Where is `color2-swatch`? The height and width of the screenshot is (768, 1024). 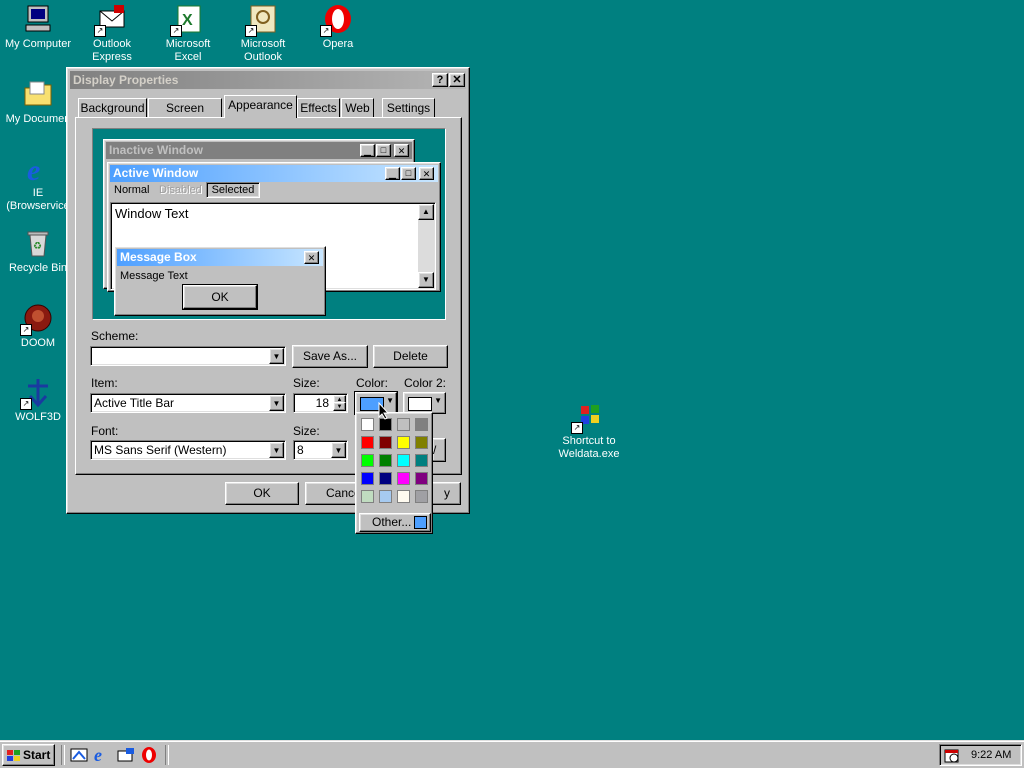
color2-swatch is located at coordinates (420, 404).